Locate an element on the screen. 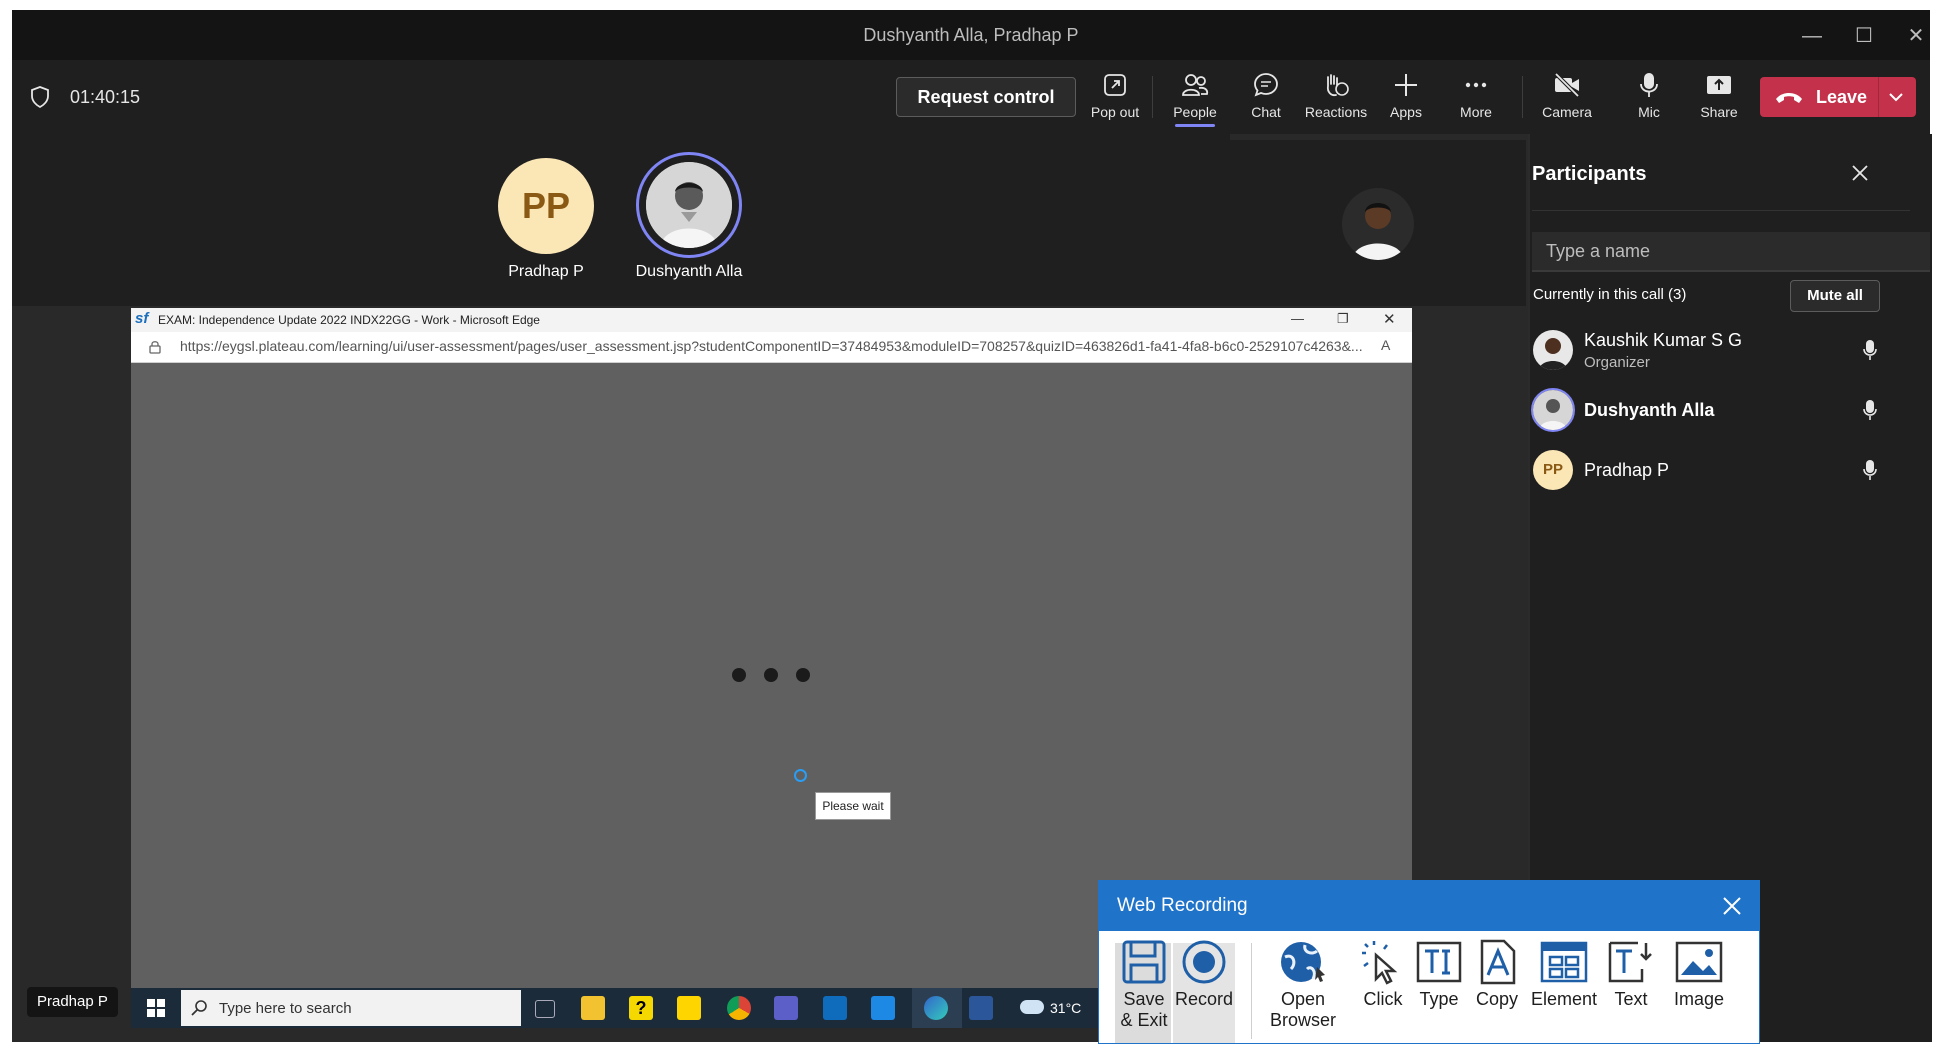 The width and height of the screenshot is (1942, 1044). file-explorer-icon is located at coordinates (593, 1008).